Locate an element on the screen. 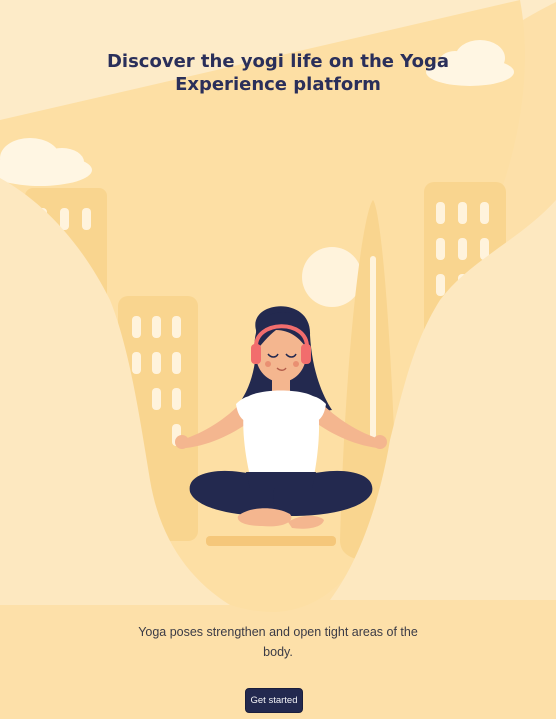 The height and width of the screenshot is (719, 556). get-started-button: Get started is located at coordinates (274, 700).